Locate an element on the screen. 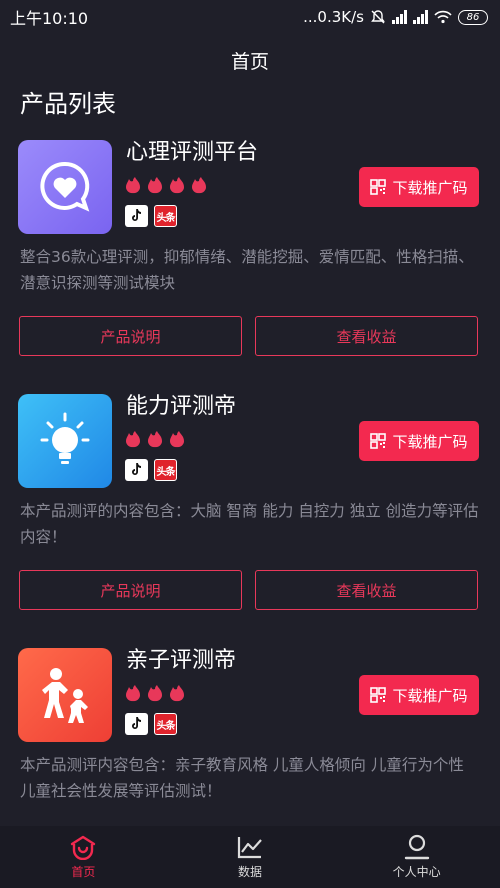 The height and width of the screenshot is (888, 500). home-icon is located at coordinates (83, 847).